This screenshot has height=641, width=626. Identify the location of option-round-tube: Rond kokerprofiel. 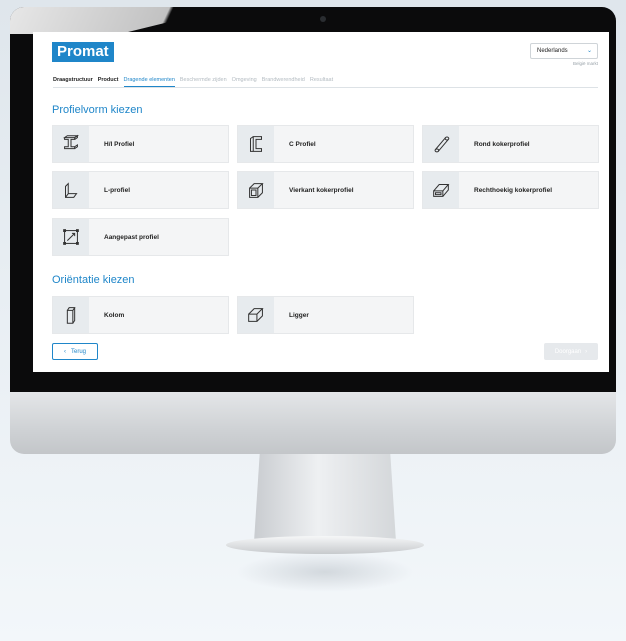
(510, 144).